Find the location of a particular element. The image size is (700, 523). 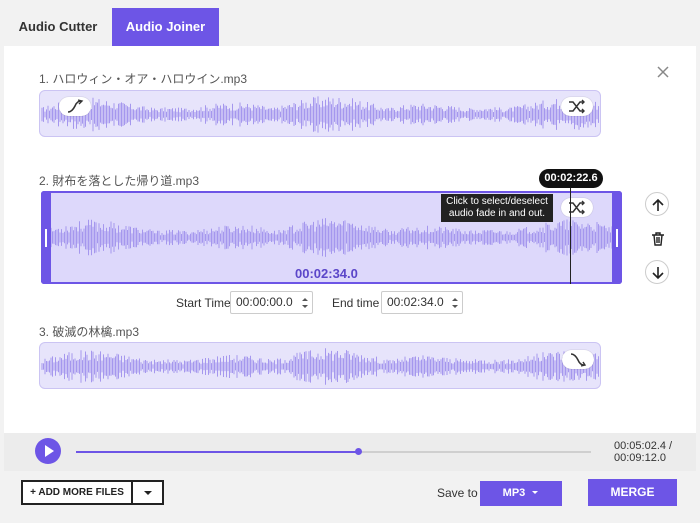

fade-out-toggle is located at coordinates (578, 359).